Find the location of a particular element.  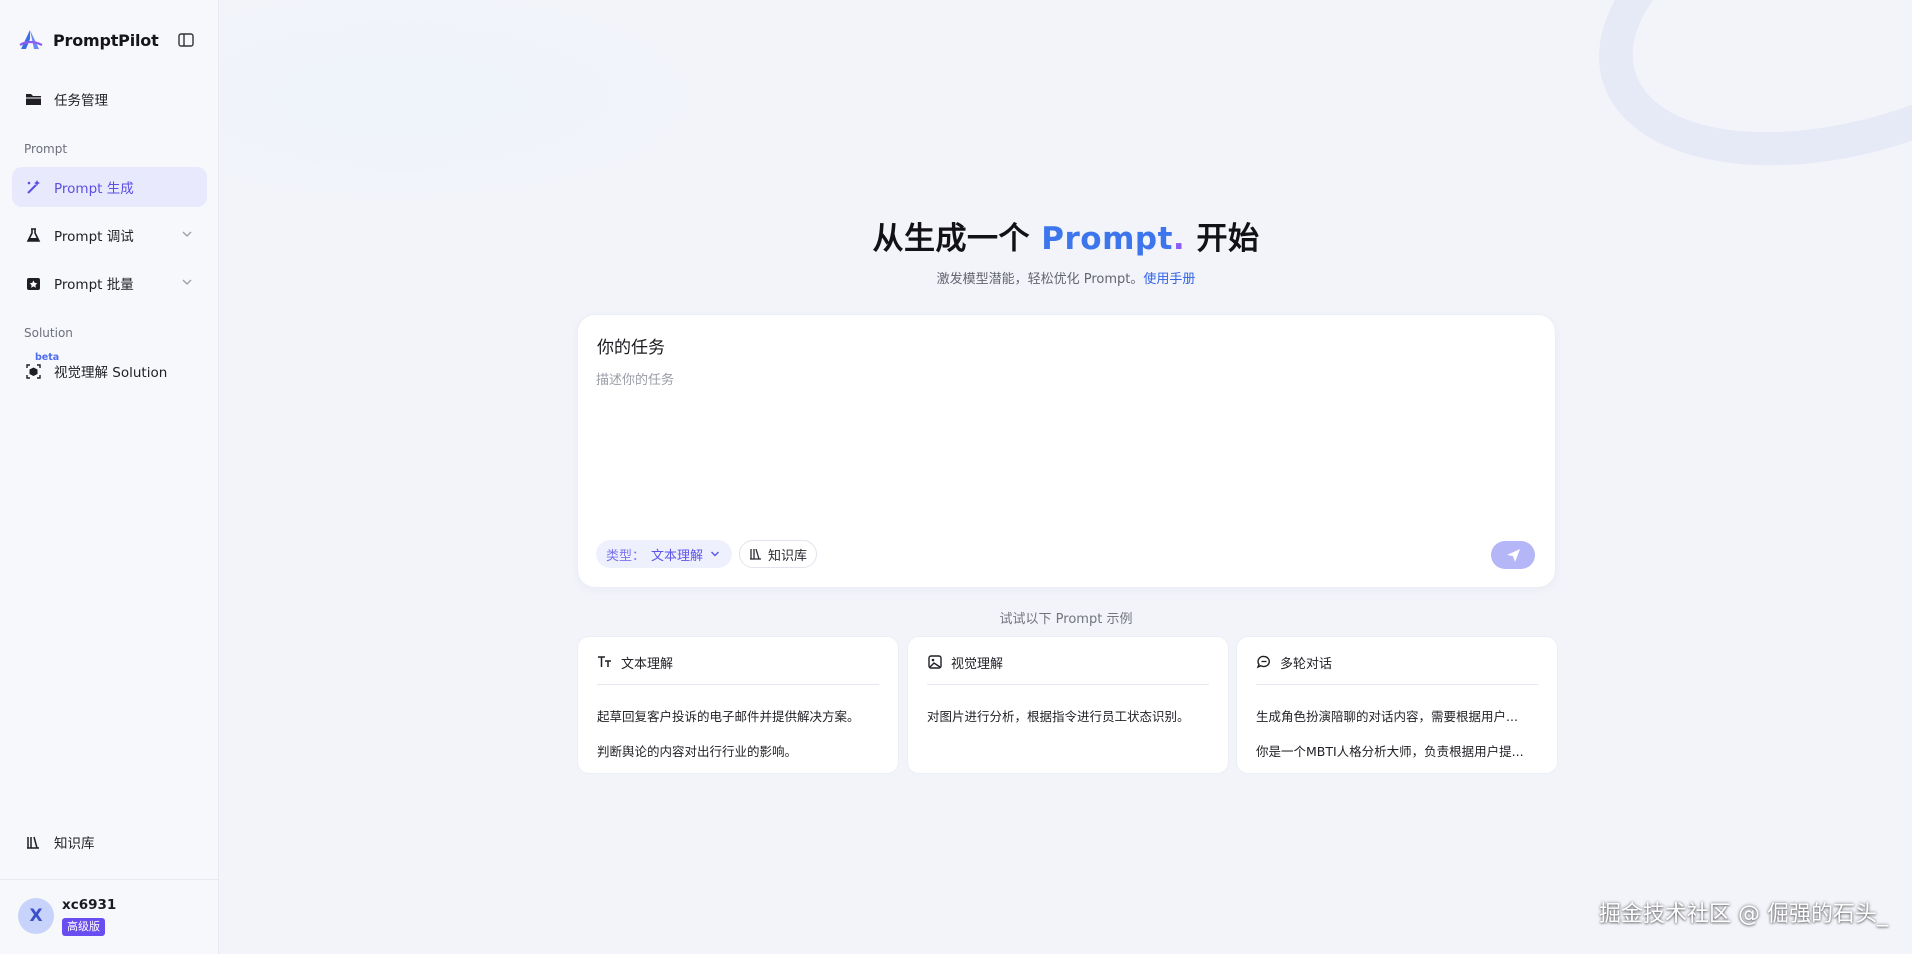

watermark: 掘金技术社区 @ 倔强的石头_ is located at coordinates (1743, 914).